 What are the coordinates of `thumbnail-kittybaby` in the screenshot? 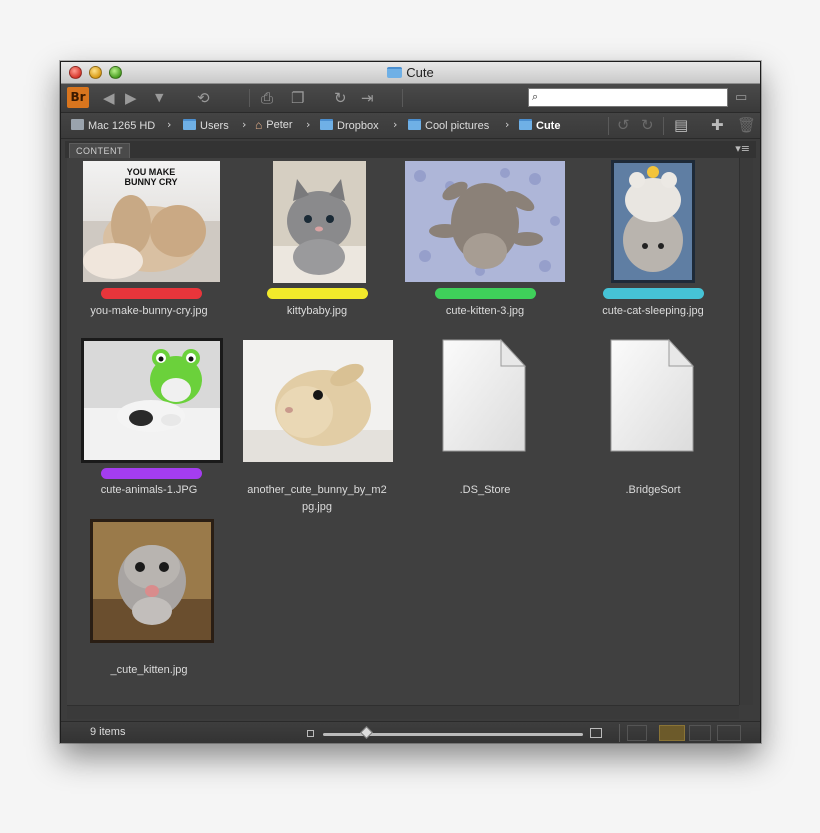 It's located at (319, 222).